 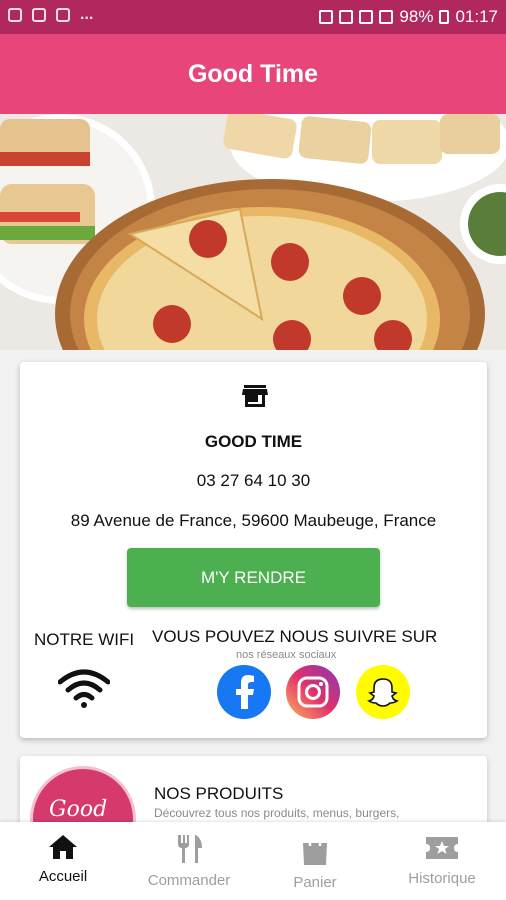 I want to click on directions-button: M'Y RENDRE, so click(x=253, y=577).